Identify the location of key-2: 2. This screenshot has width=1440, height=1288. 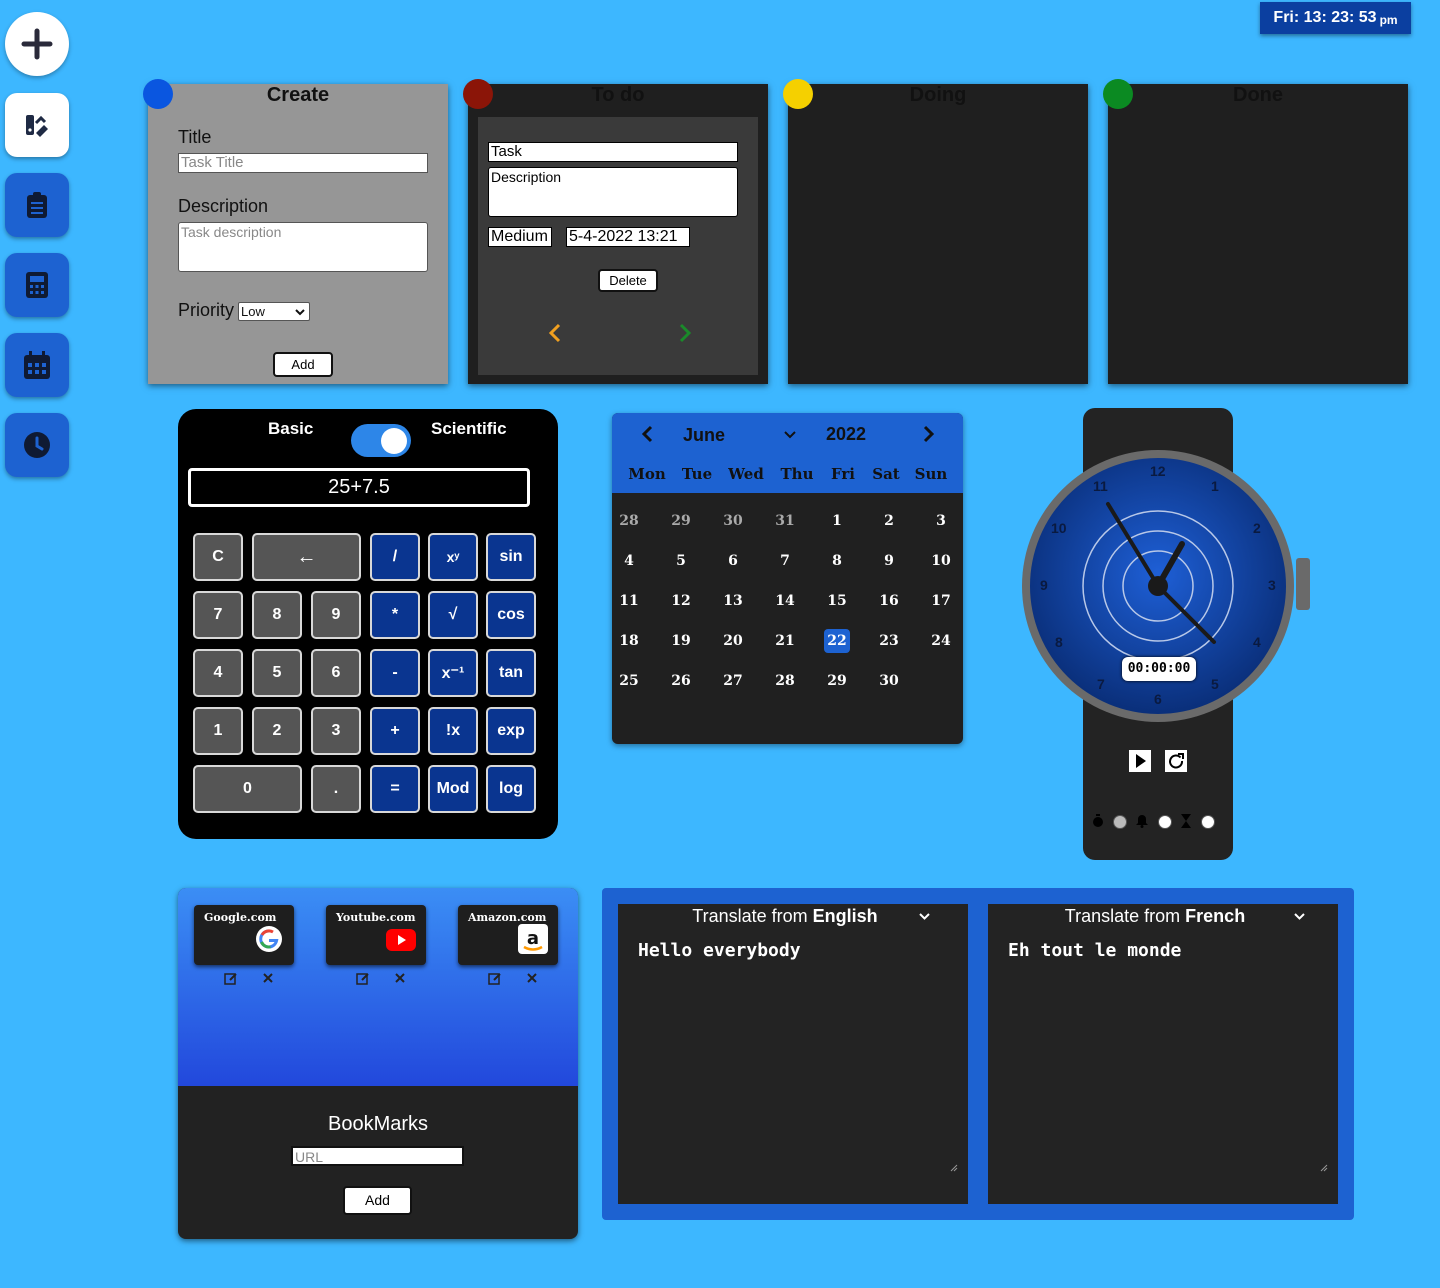
(277, 731).